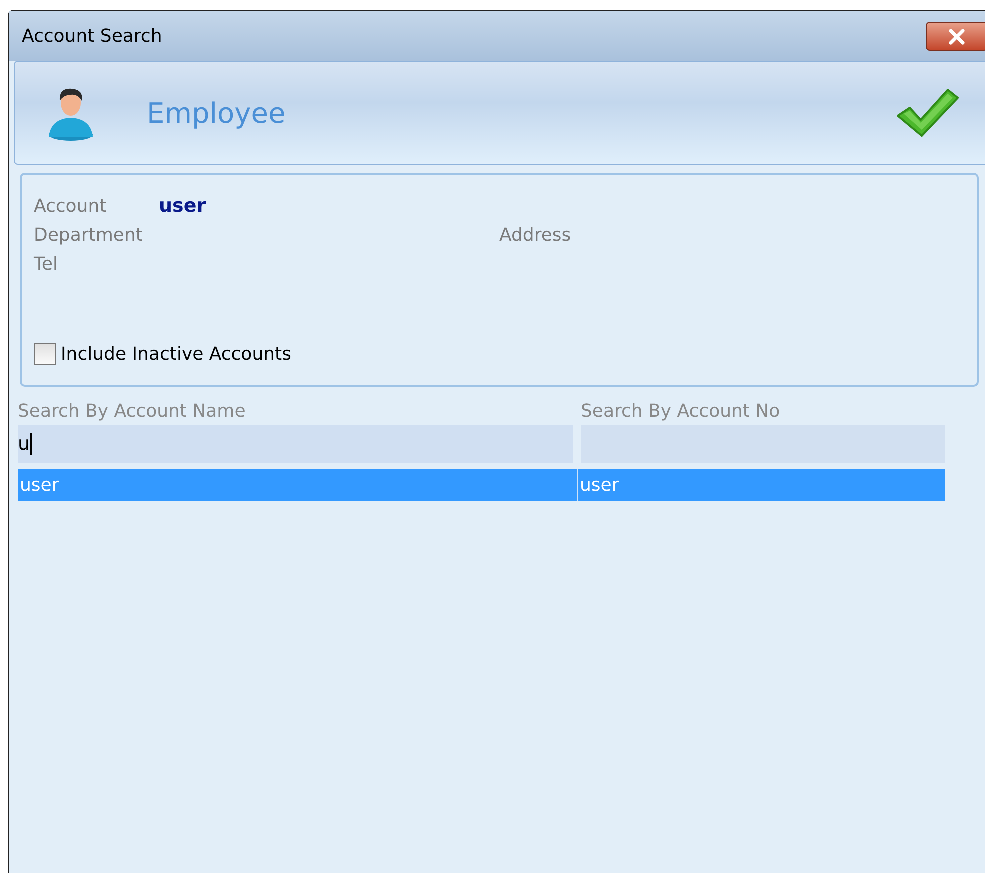  What do you see at coordinates (71, 206) in the screenshot?
I see `field-label: Account` at bounding box center [71, 206].